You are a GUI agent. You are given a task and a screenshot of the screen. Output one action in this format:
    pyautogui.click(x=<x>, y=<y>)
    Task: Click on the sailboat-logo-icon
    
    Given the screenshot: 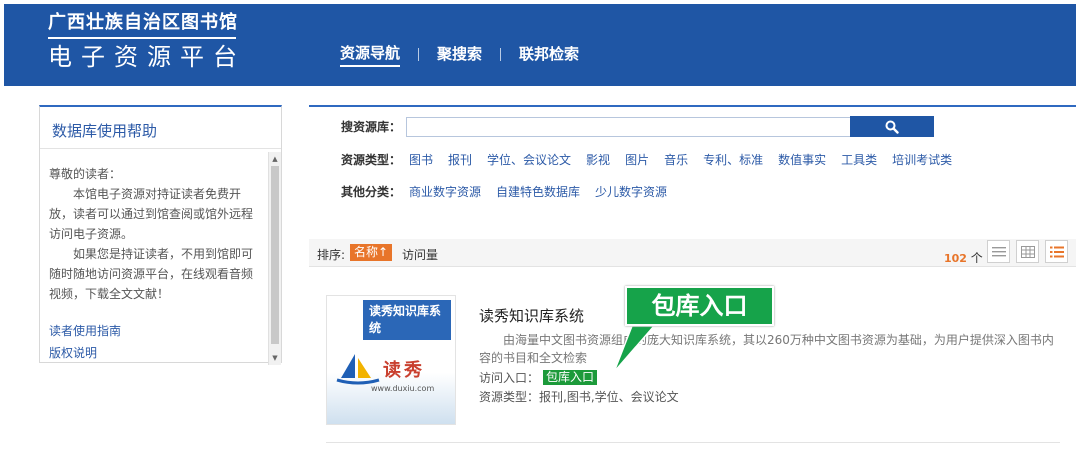 What is the action you would take?
    pyautogui.click(x=358, y=369)
    